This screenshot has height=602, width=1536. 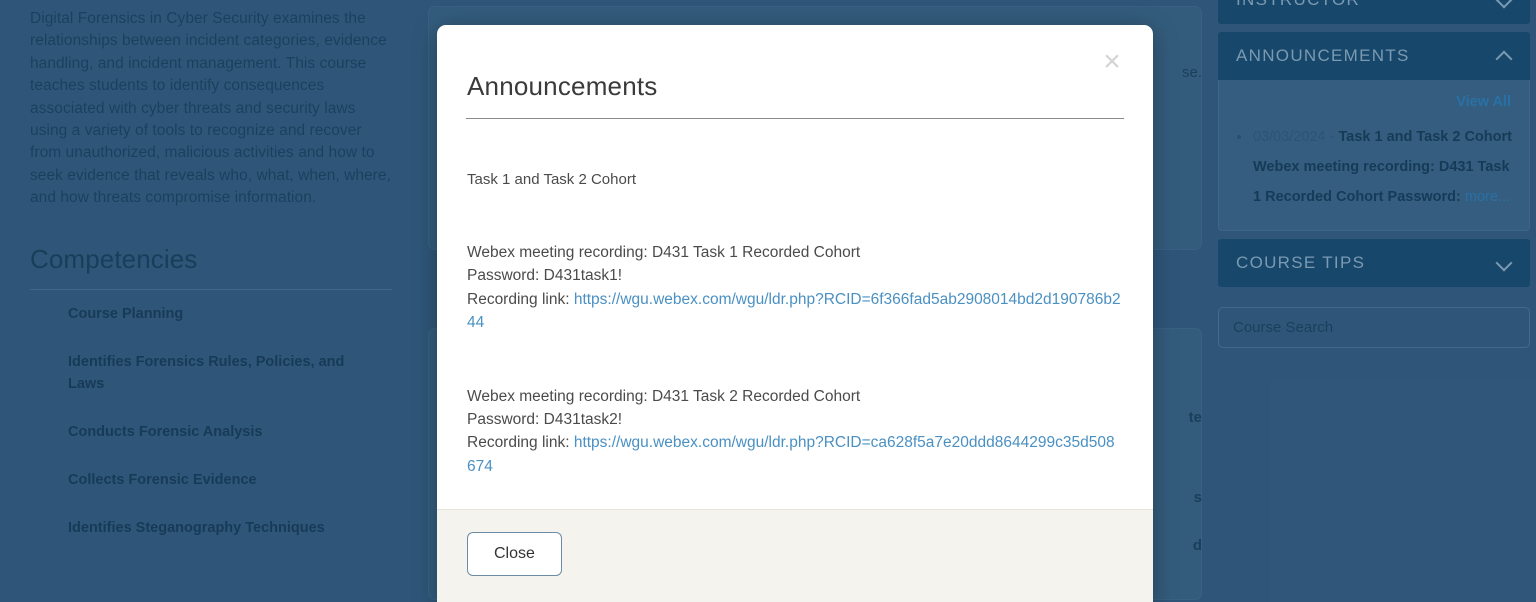 I want to click on competency-item: Course Planning, so click(x=211, y=314).